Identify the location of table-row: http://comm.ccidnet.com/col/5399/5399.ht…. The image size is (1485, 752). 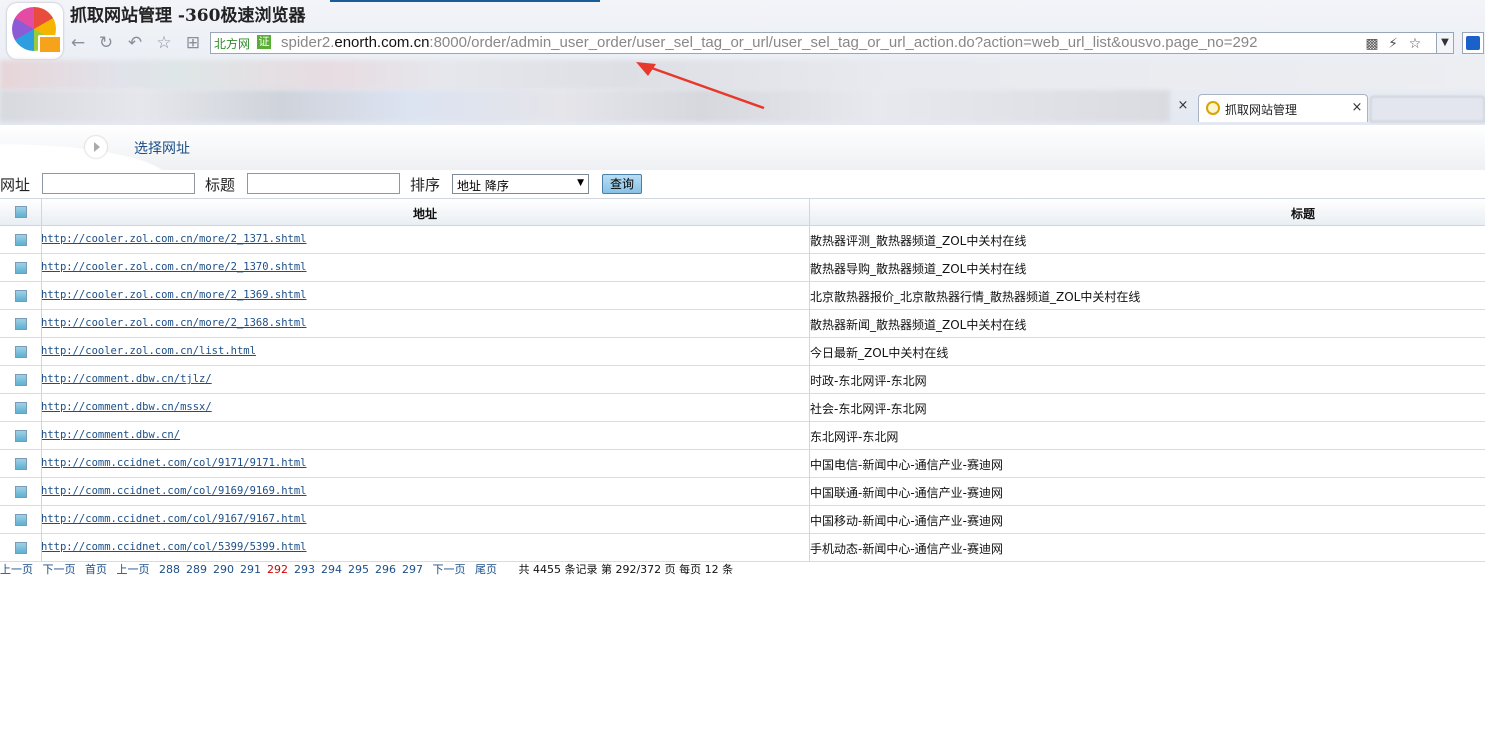
(742, 548).